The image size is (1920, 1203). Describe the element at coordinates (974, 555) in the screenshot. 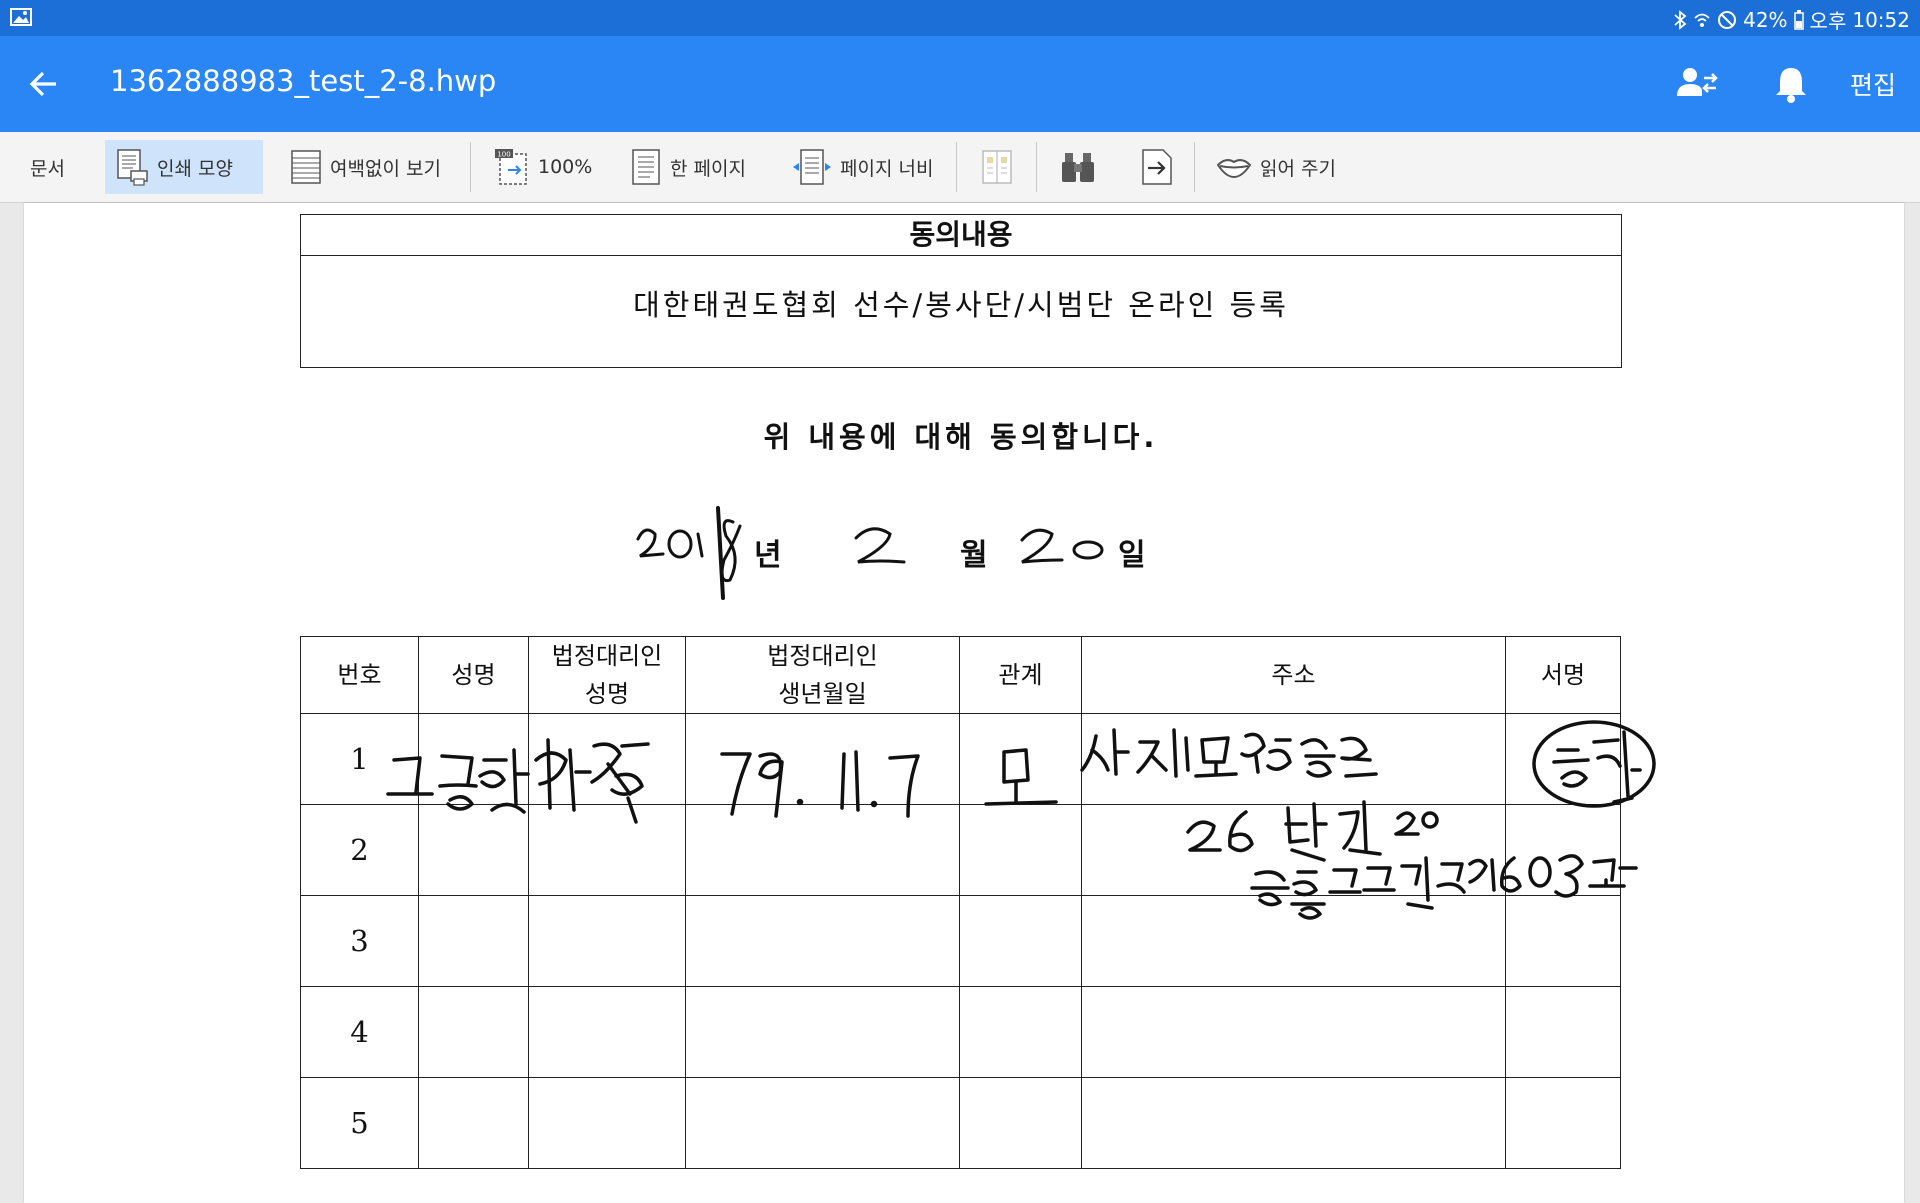

I see `month-label: 월` at that location.